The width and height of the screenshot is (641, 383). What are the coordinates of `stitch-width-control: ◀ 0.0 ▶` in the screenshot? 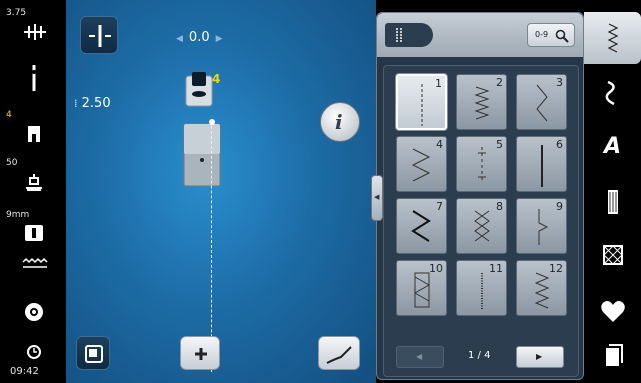 It's located at (199, 37).